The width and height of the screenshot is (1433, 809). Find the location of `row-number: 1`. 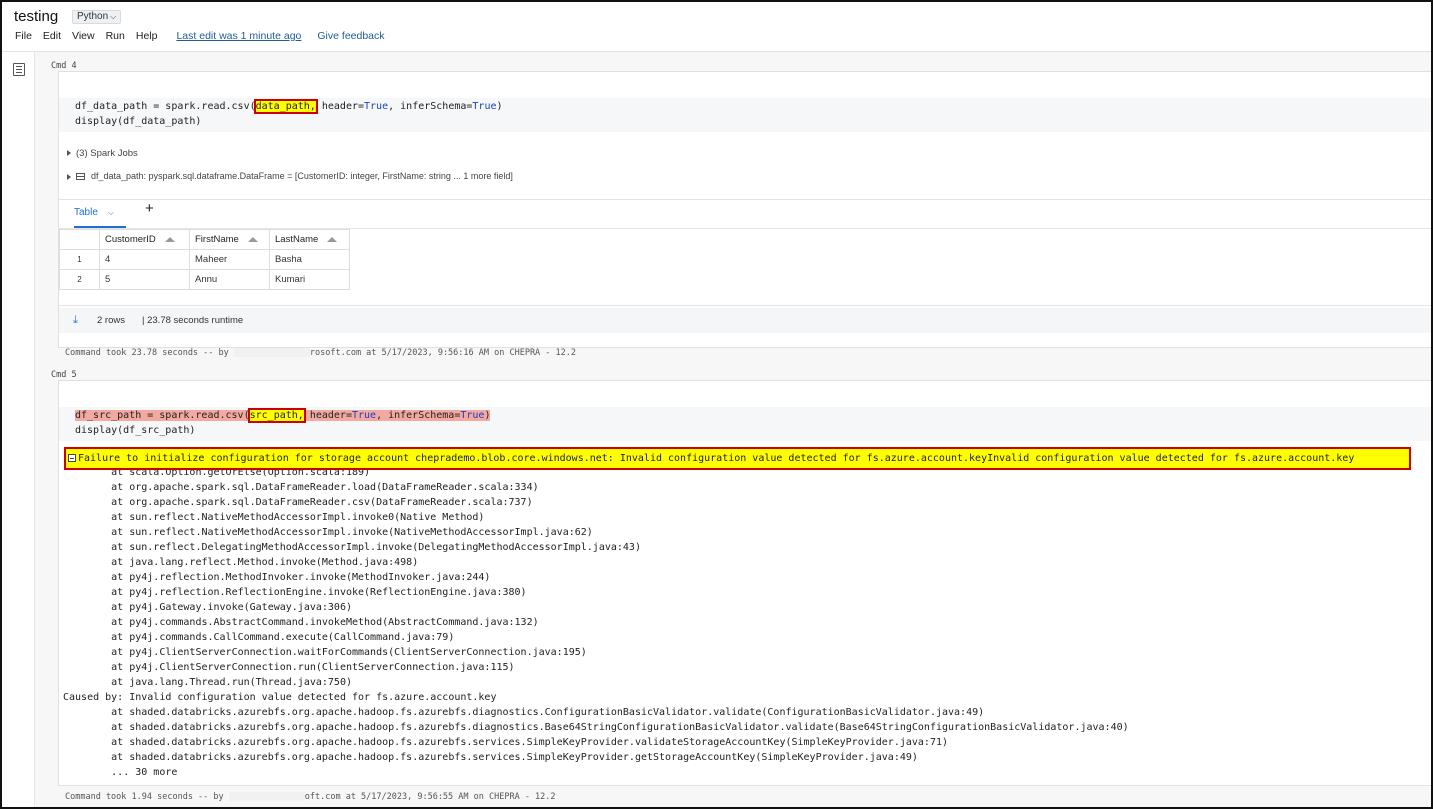

row-number: 1 is located at coordinates (79, 259).